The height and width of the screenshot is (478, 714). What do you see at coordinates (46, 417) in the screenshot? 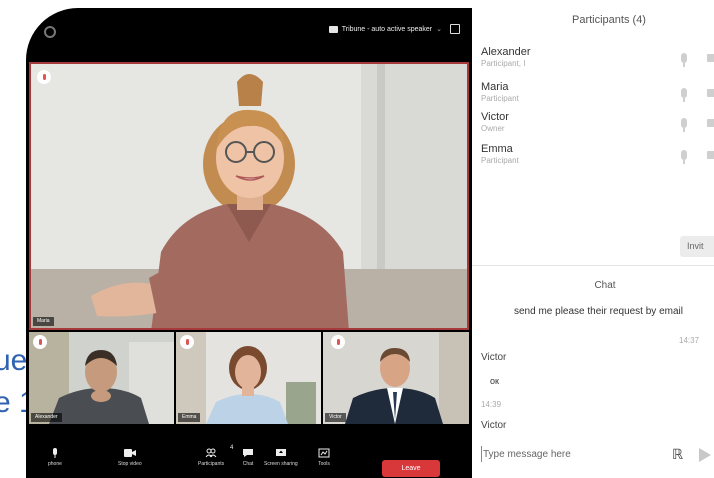
I see `thumbnail-name-tag: Alexander` at bounding box center [46, 417].